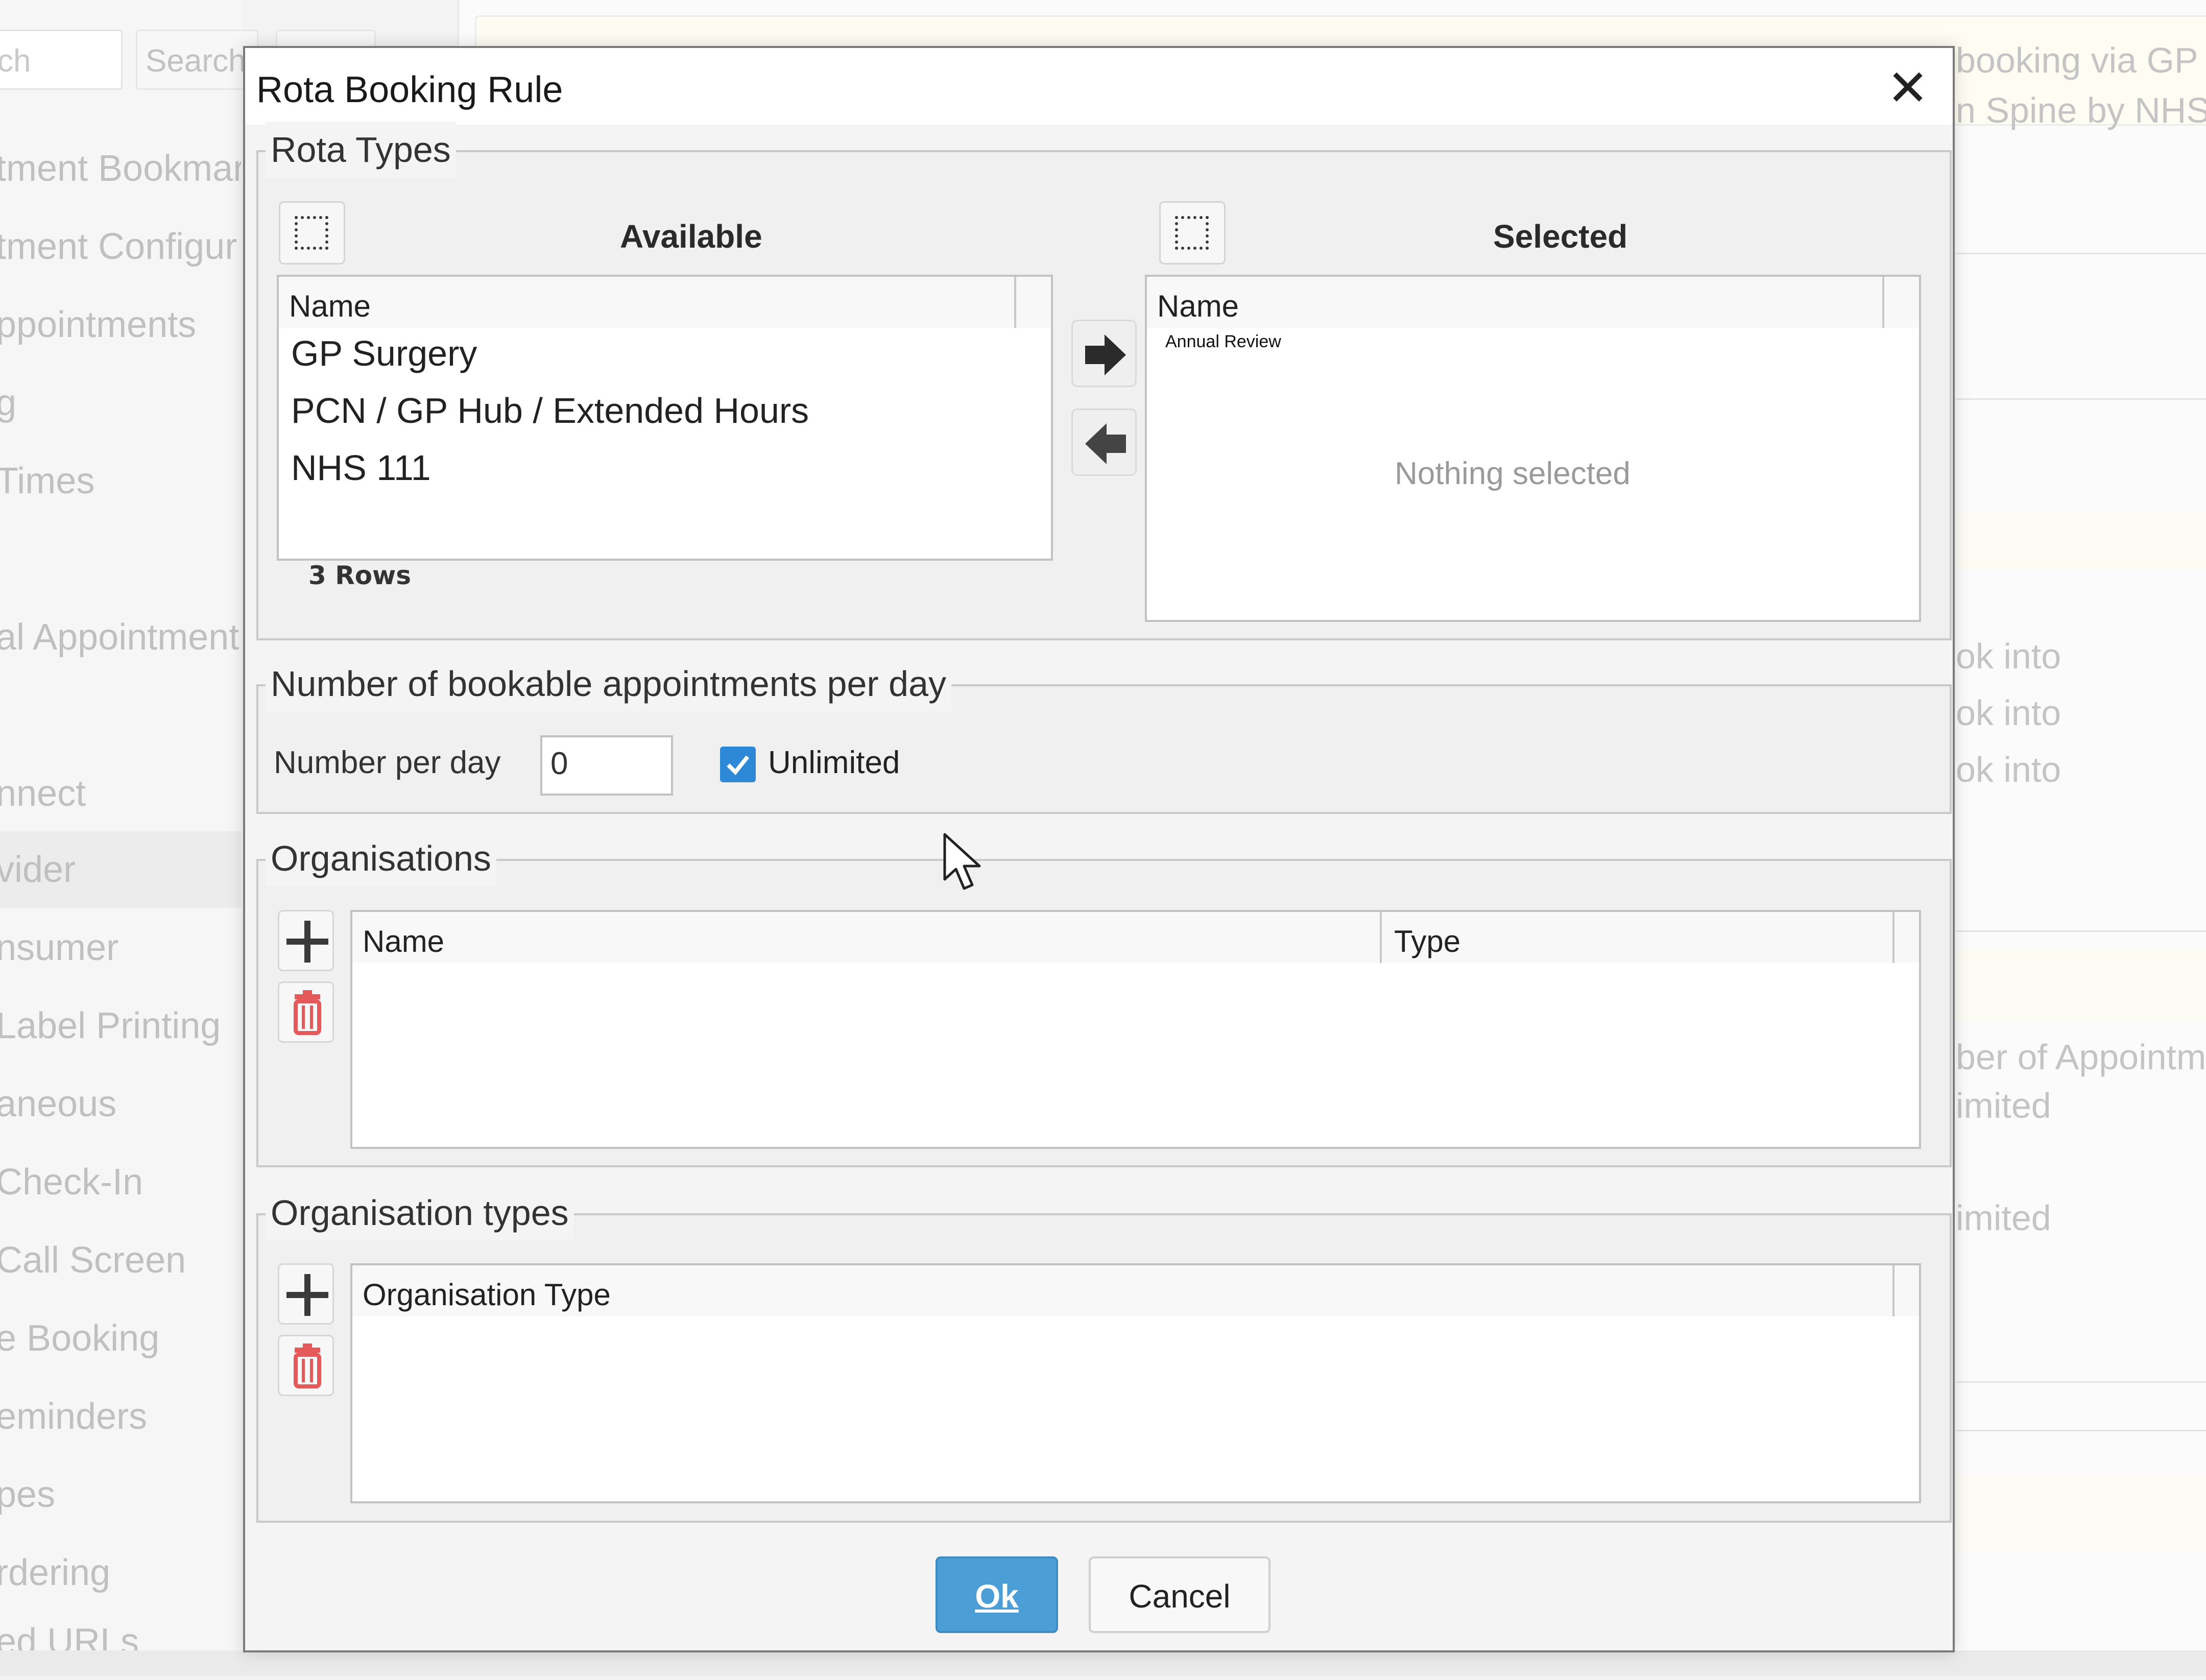  Describe the element at coordinates (1198, 302) in the screenshot. I see `selected-name-column-header: Name` at that location.